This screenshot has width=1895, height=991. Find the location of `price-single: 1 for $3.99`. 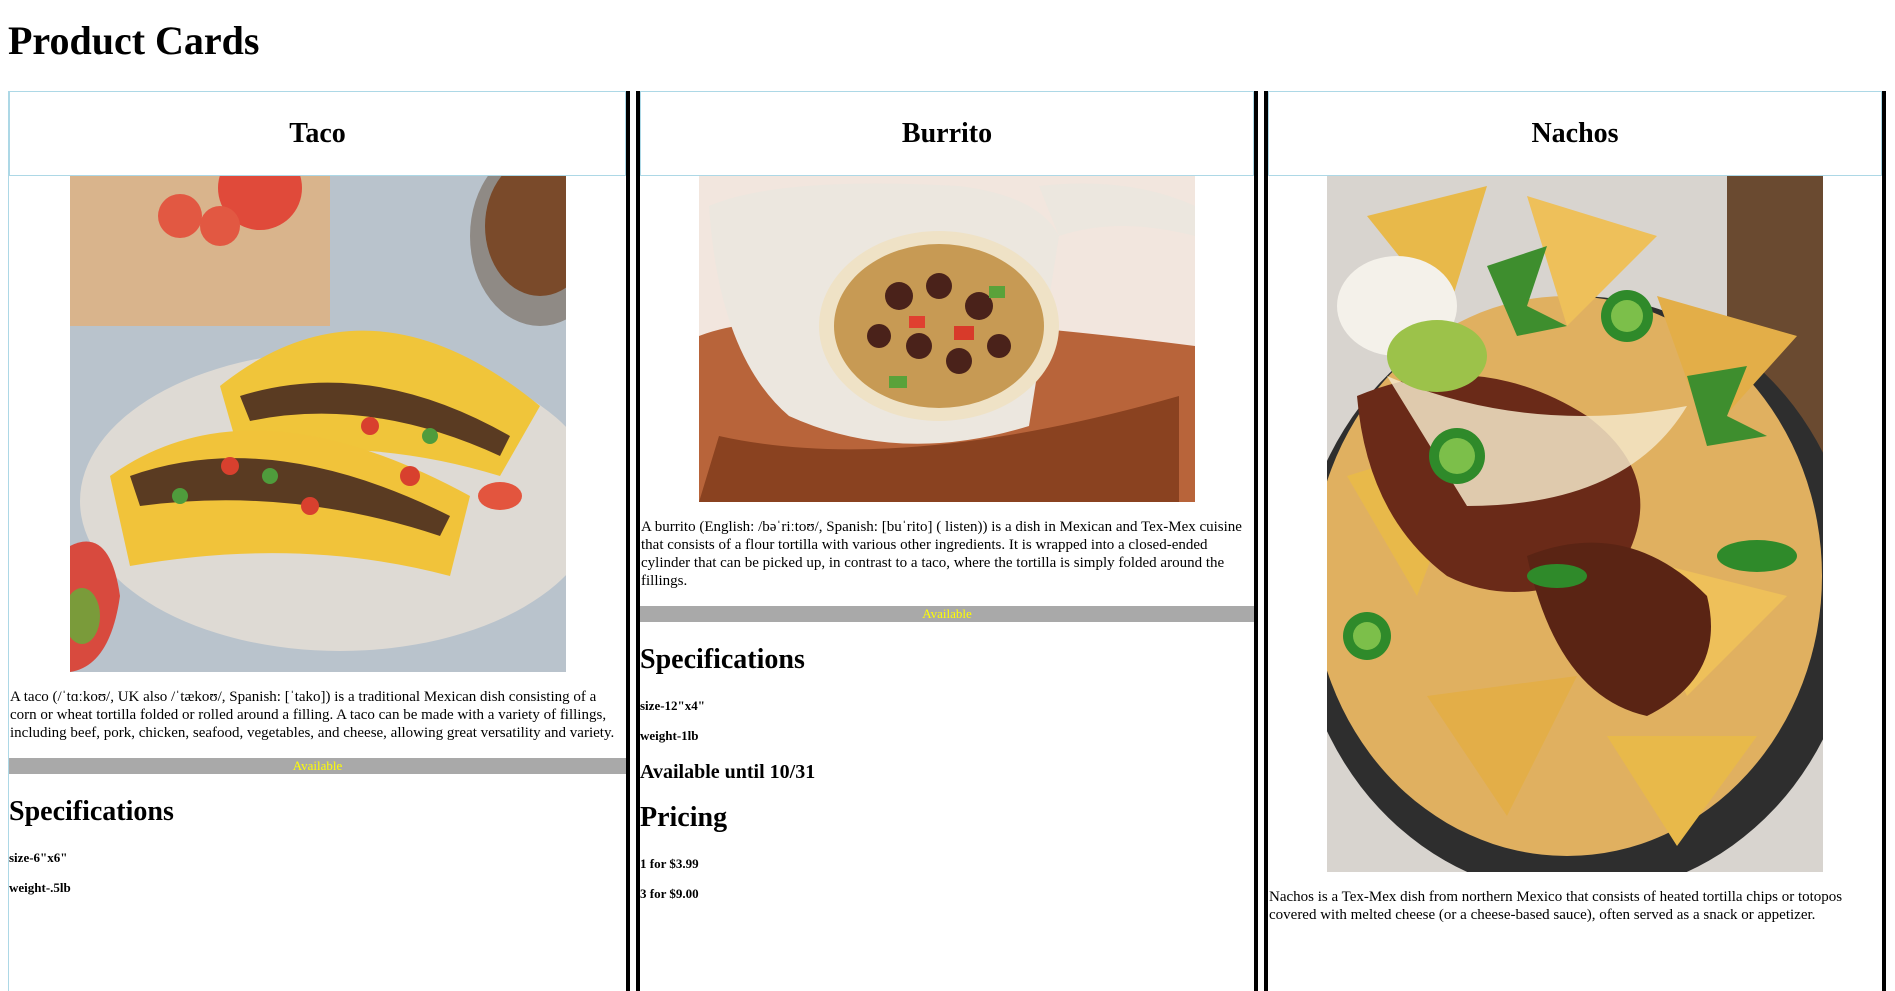

price-single: 1 for $3.99 is located at coordinates (669, 863).